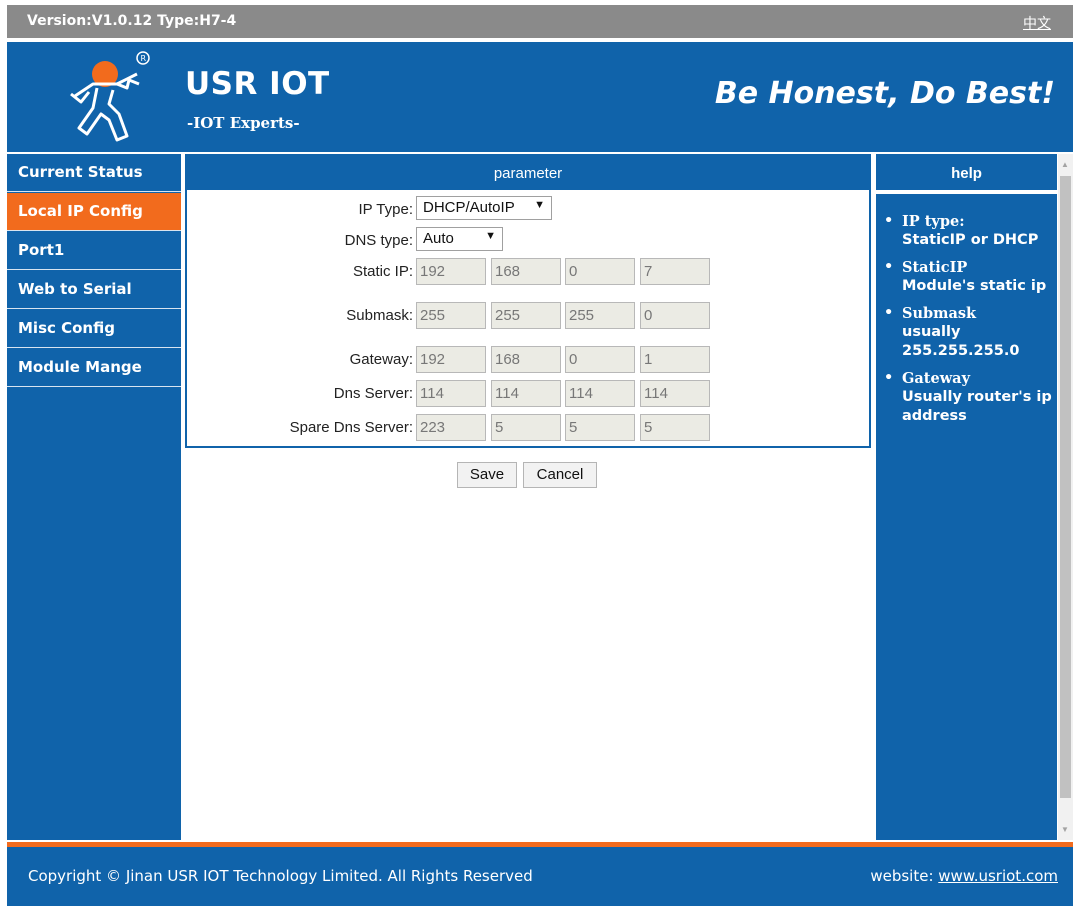 The width and height of the screenshot is (1073, 906). Describe the element at coordinates (381, 359) in the screenshot. I see `gateway-label: Gateway:` at that location.